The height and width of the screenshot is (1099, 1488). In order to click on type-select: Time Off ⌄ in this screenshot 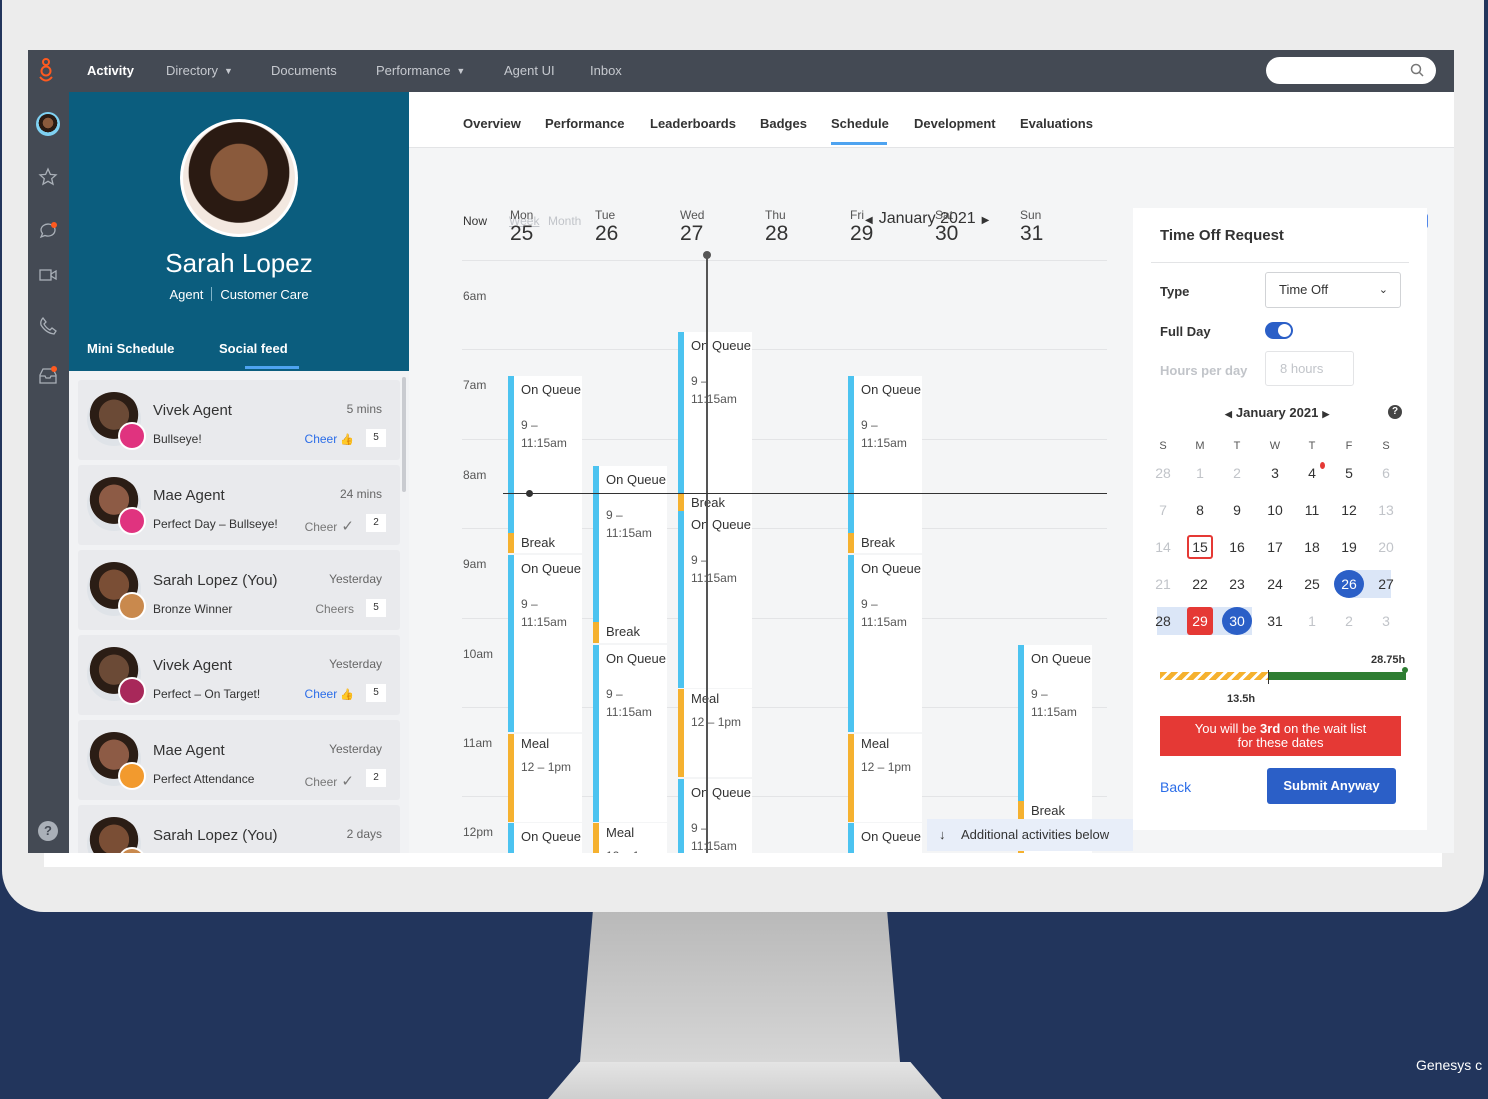, I will do `click(1333, 290)`.